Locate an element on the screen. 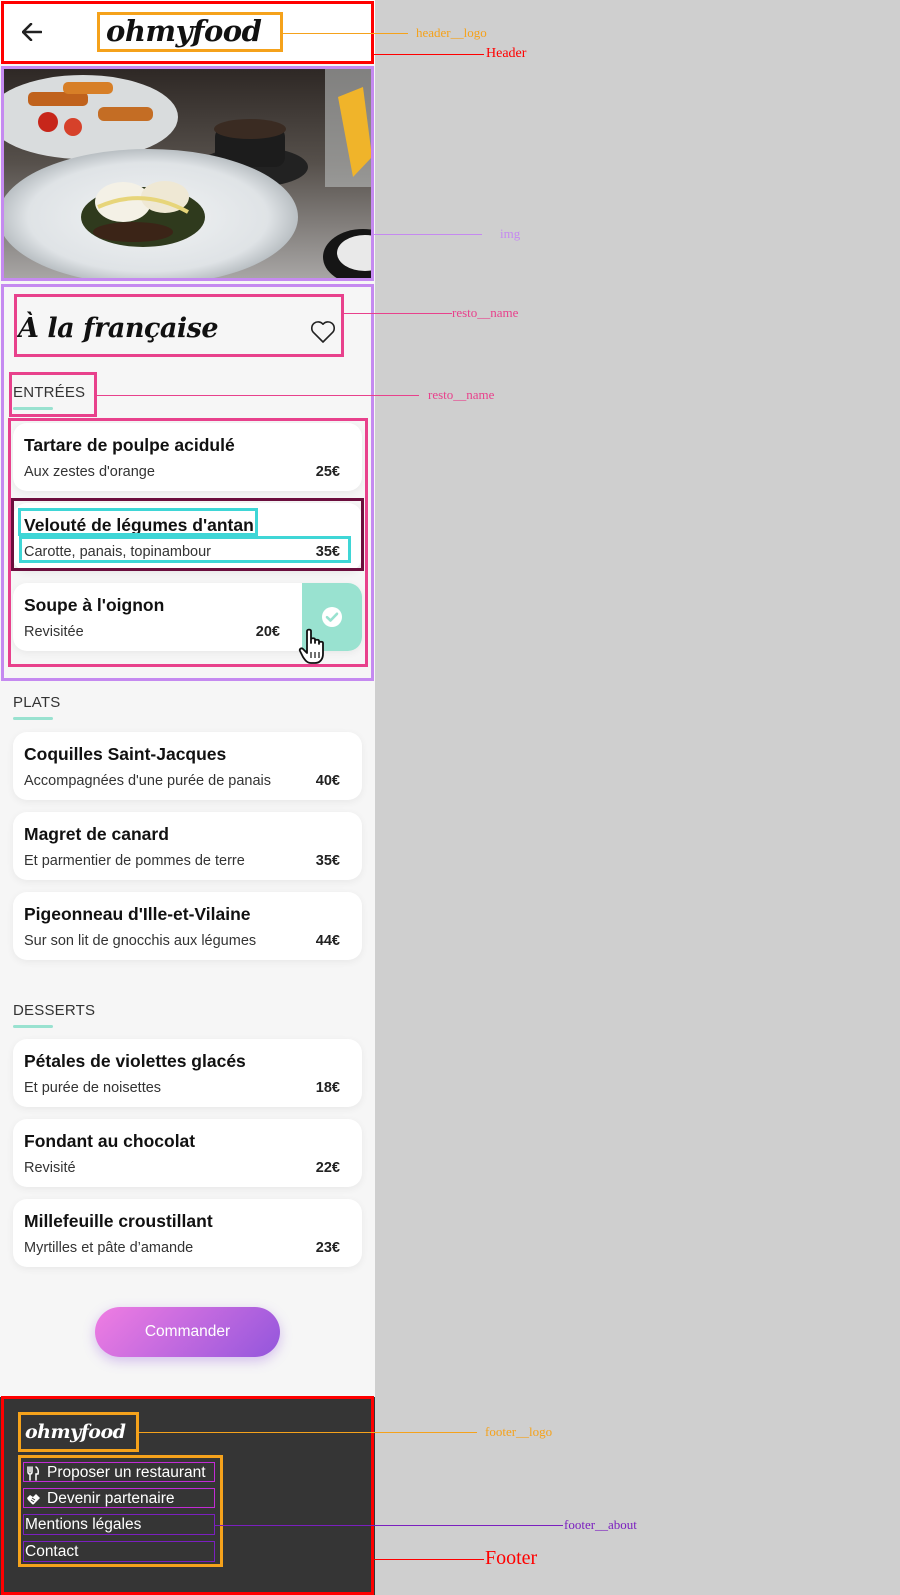 Image resolution: width=900 pixels, height=1595 pixels. dish-price: 40€ is located at coordinates (327, 781).